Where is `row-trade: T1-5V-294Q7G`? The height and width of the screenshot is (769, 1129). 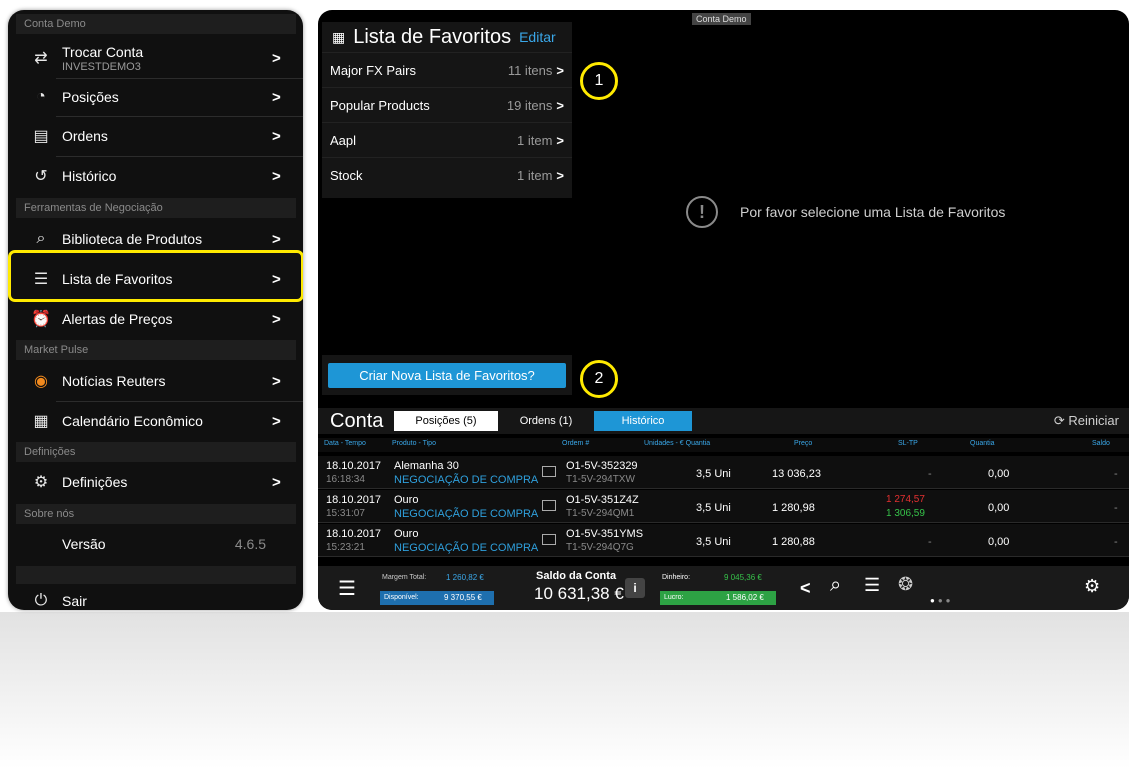 row-trade: T1-5V-294Q7G is located at coordinates (600, 547).